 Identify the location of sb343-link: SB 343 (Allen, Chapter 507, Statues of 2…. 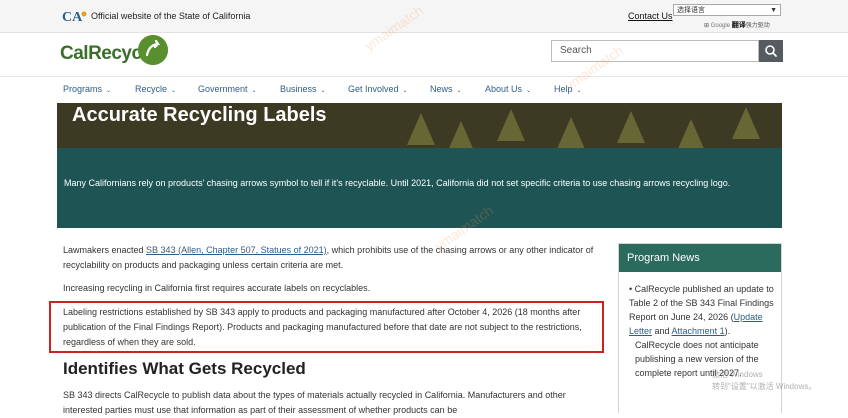
(236, 250).